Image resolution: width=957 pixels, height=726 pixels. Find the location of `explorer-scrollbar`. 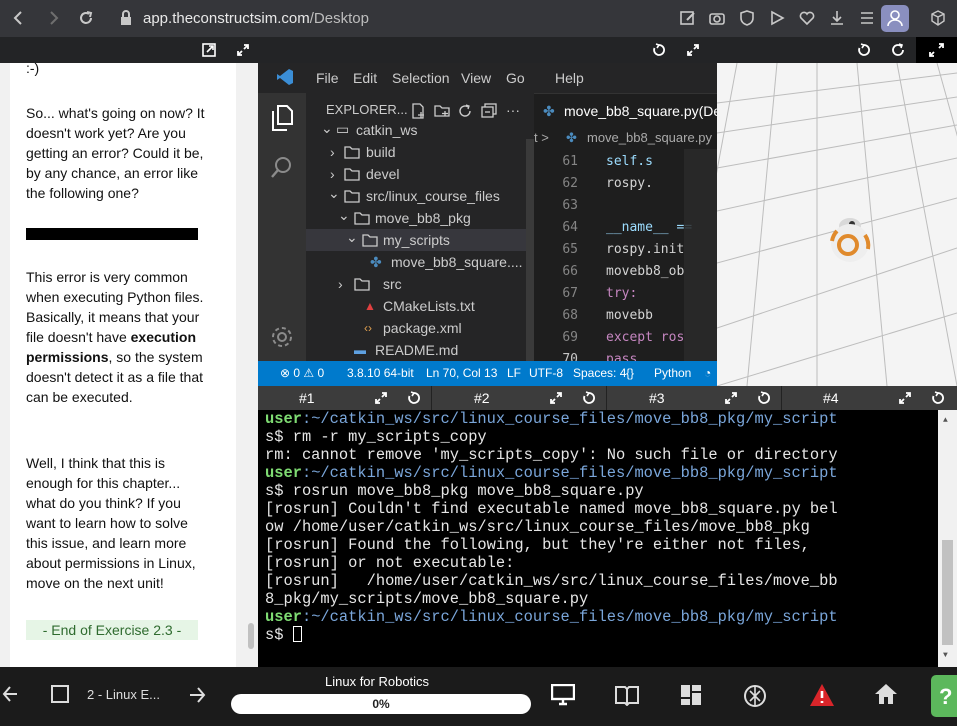

explorer-scrollbar is located at coordinates (530, 250).